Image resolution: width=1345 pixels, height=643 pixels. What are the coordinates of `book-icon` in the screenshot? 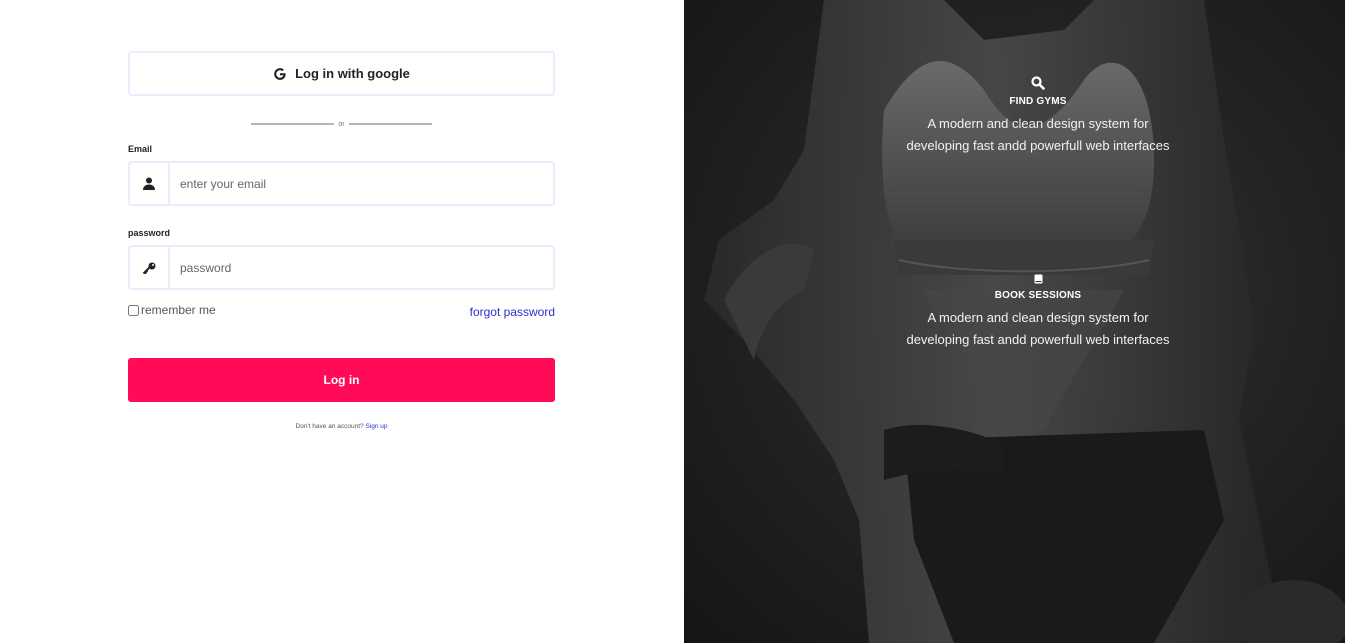 It's located at (1014, 279).